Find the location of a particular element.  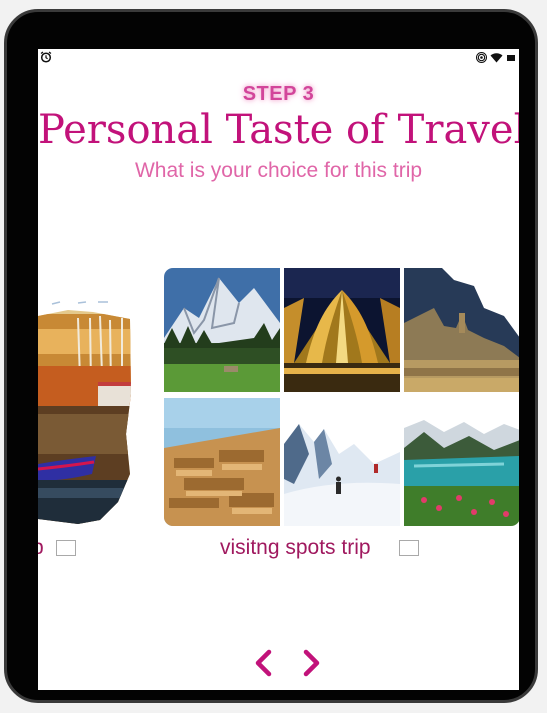

visiting-spots-checkbox is located at coordinates (409, 548).